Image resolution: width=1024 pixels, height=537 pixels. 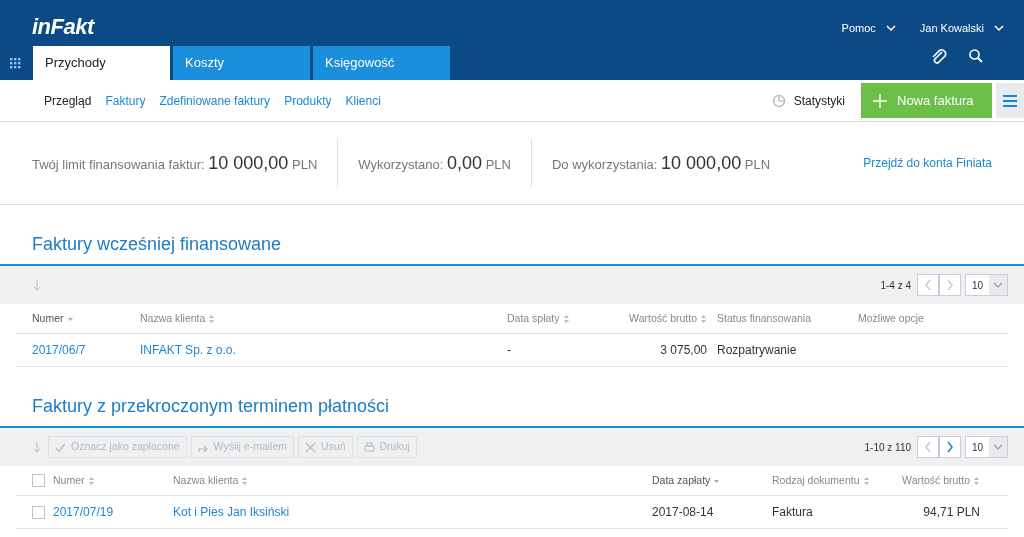 I want to click on limit-text: Twój limit finansowania faktur: 10 000,00 PLN, so click(x=185, y=163).